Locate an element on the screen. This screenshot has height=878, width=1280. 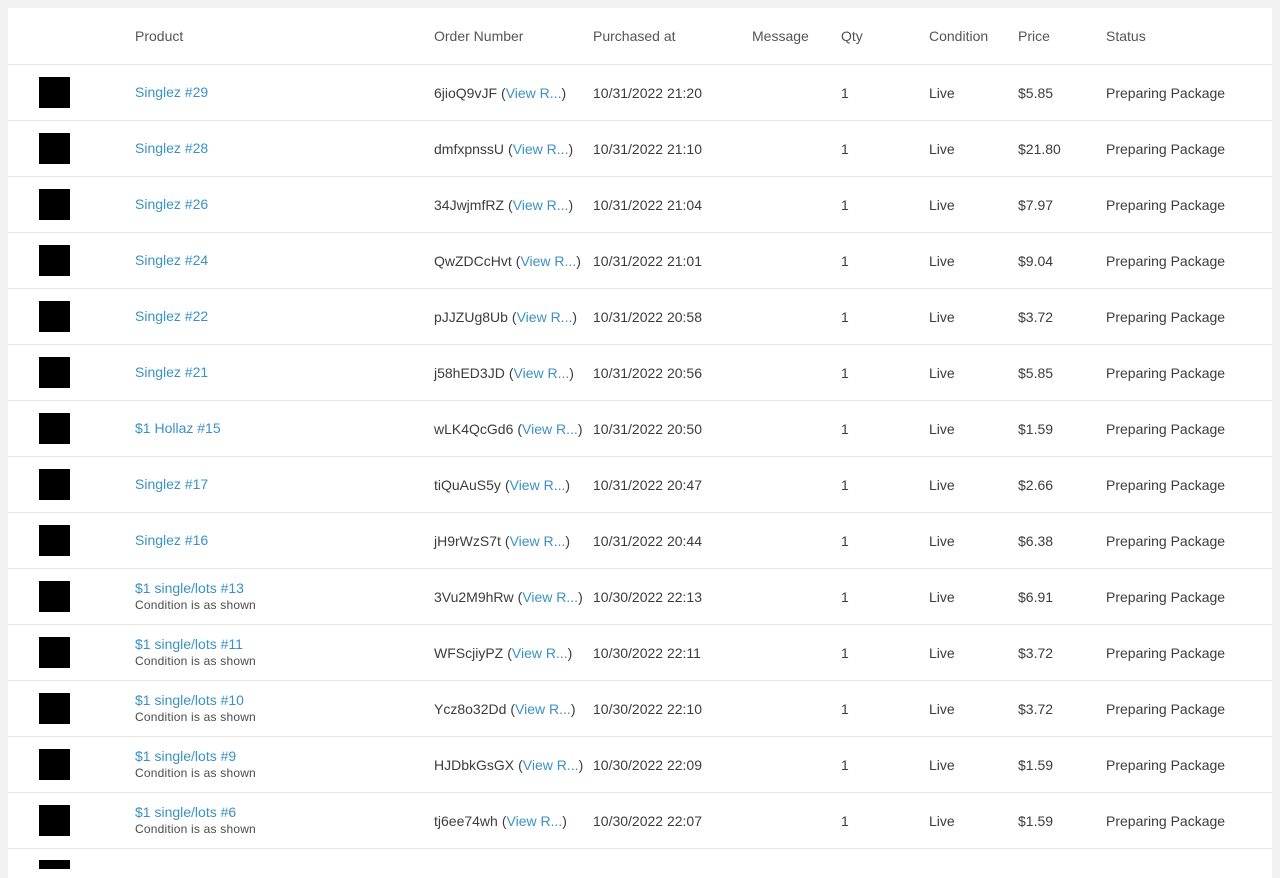
column-header-product: Product is located at coordinates (275, 36).